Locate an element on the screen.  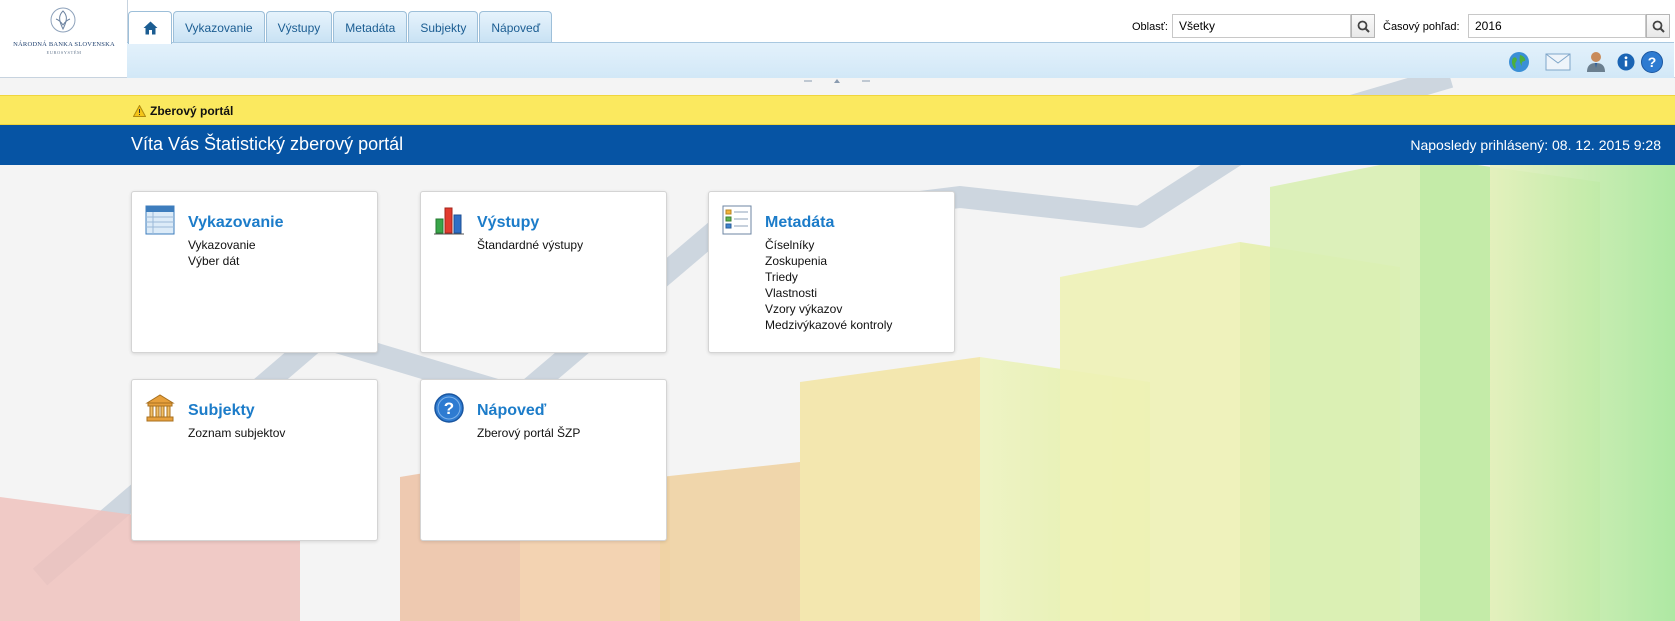
globe-icon is located at coordinates (1519, 62).